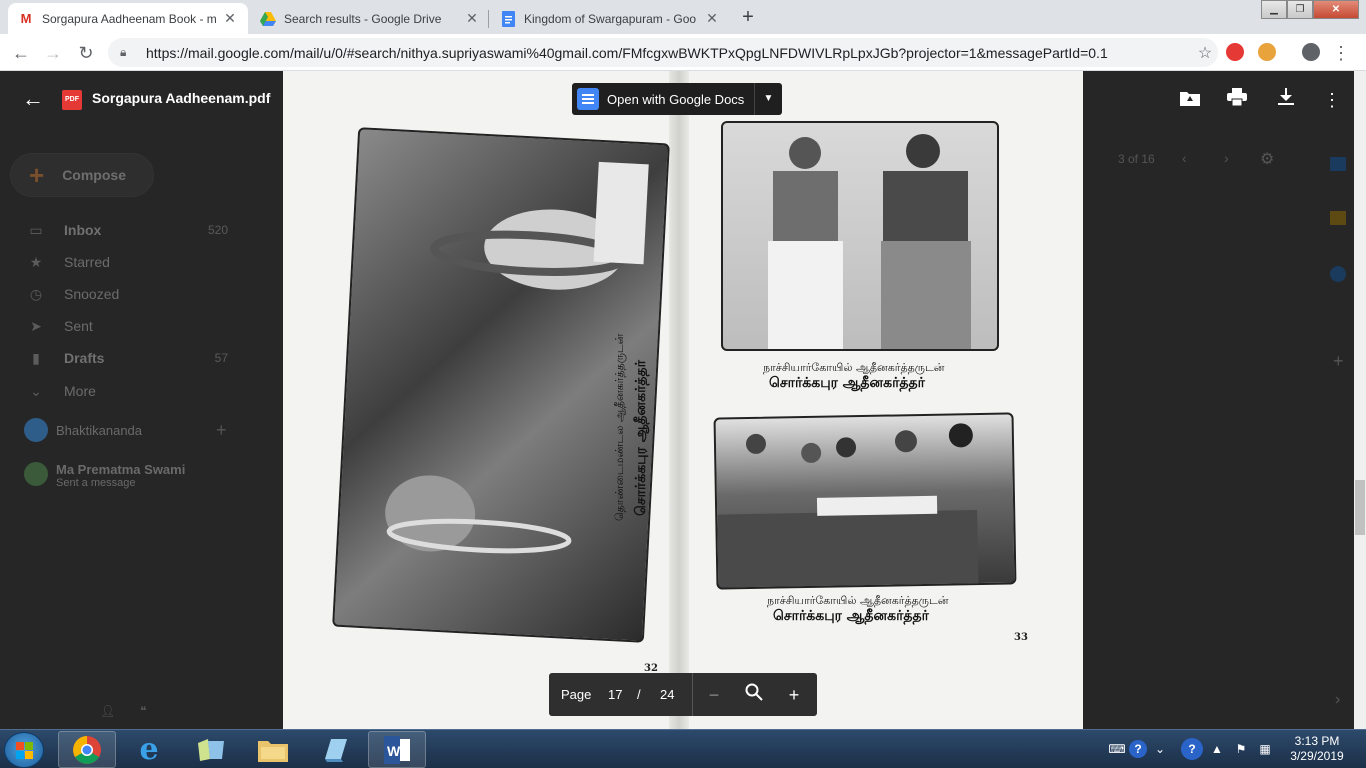 Image resolution: width=1366 pixels, height=768 pixels. Describe the element at coordinates (335, 749) in the screenshot. I see `taskbar-app` at that location.